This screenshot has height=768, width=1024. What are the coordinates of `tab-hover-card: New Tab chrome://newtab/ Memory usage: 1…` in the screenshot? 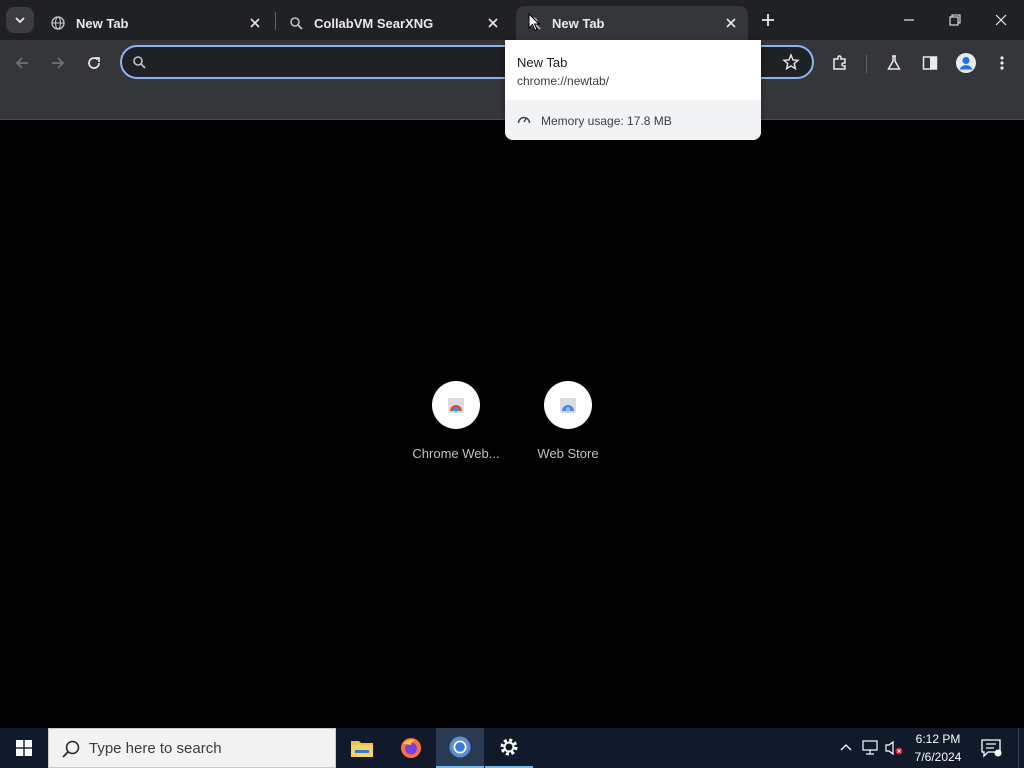 It's located at (633, 90).